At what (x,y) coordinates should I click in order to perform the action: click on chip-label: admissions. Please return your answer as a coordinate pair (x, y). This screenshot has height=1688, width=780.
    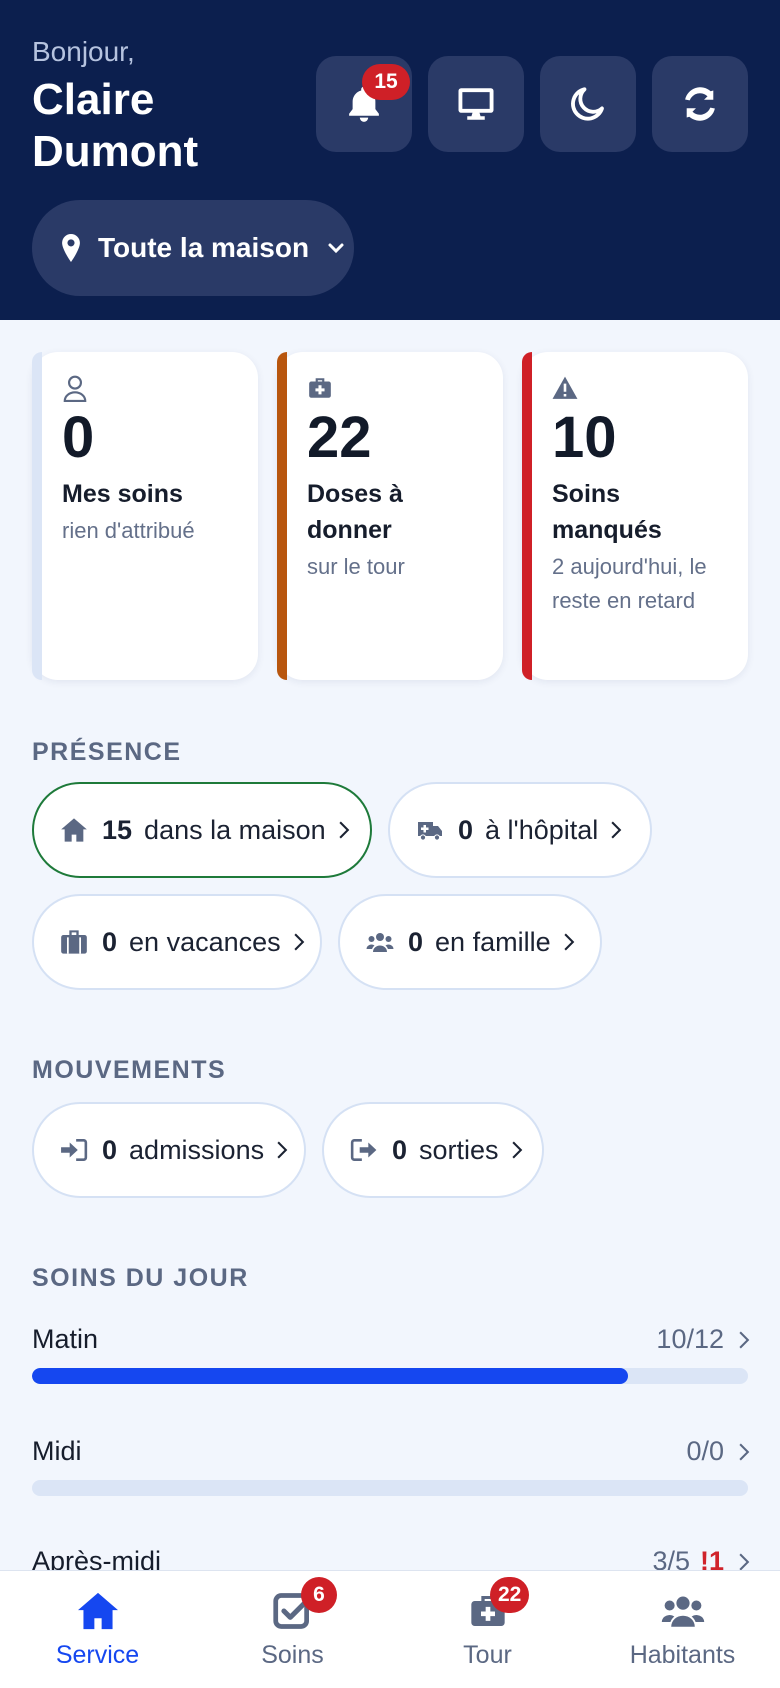
    Looking at the image, I should click on (197, 1149).